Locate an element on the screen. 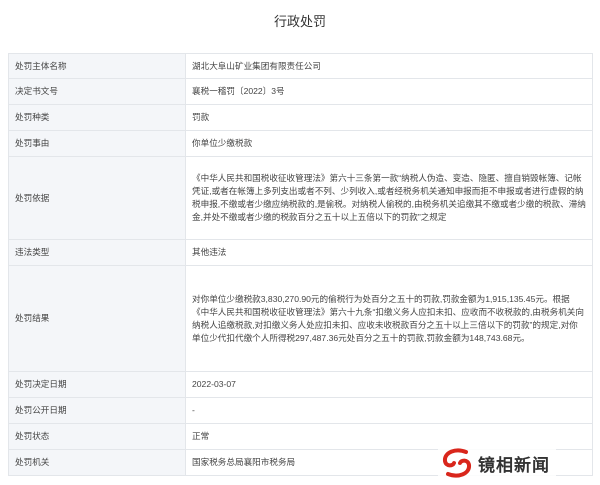  page-title: 行政处罚 is located at coordinates (299, 21).